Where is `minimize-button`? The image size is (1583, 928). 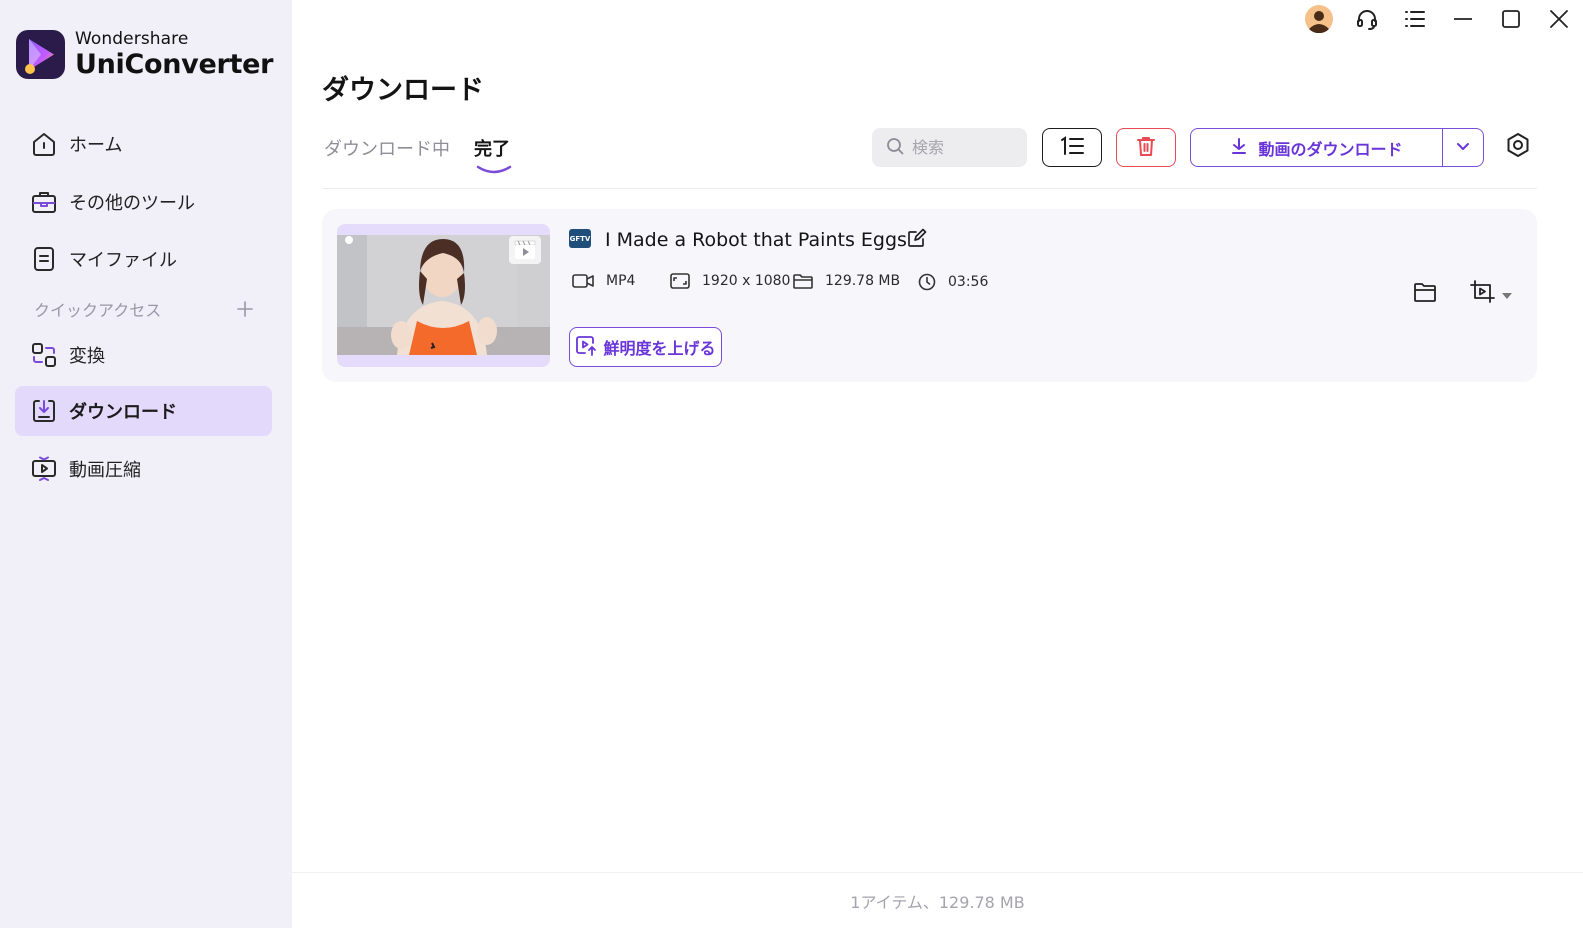
minimize-button is located at coordinates (1463, 21).